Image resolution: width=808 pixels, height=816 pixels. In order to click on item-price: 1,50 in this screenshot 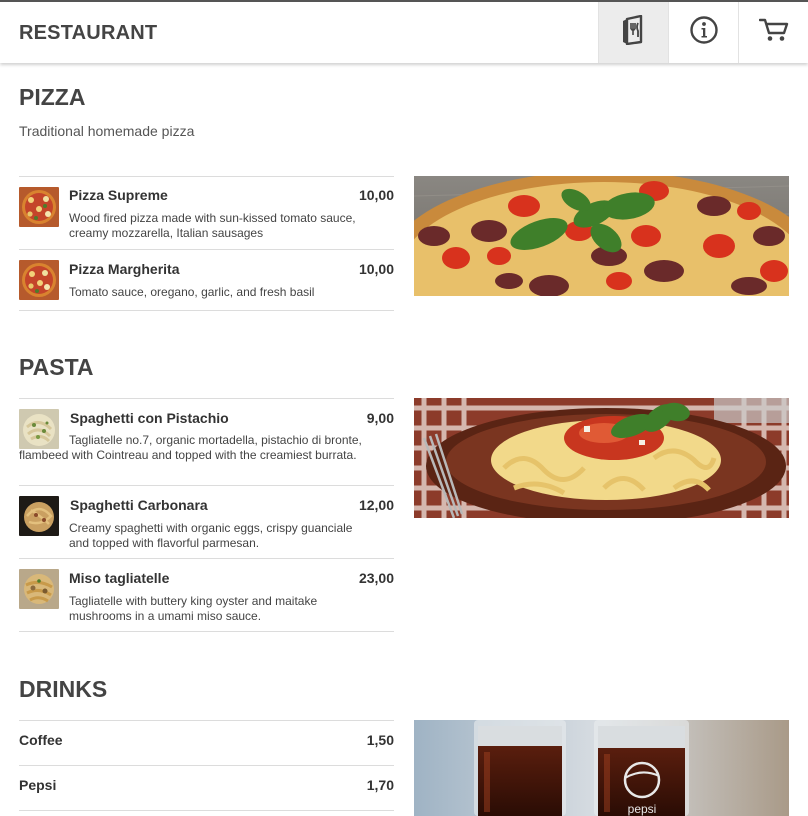, I will do `click(380, 740)`.